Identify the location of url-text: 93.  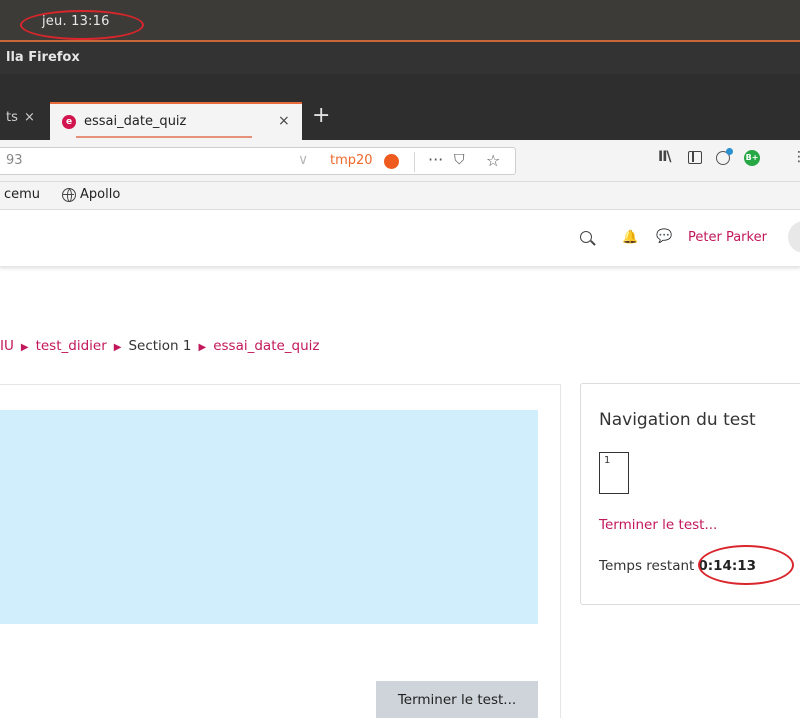
(14, 160).